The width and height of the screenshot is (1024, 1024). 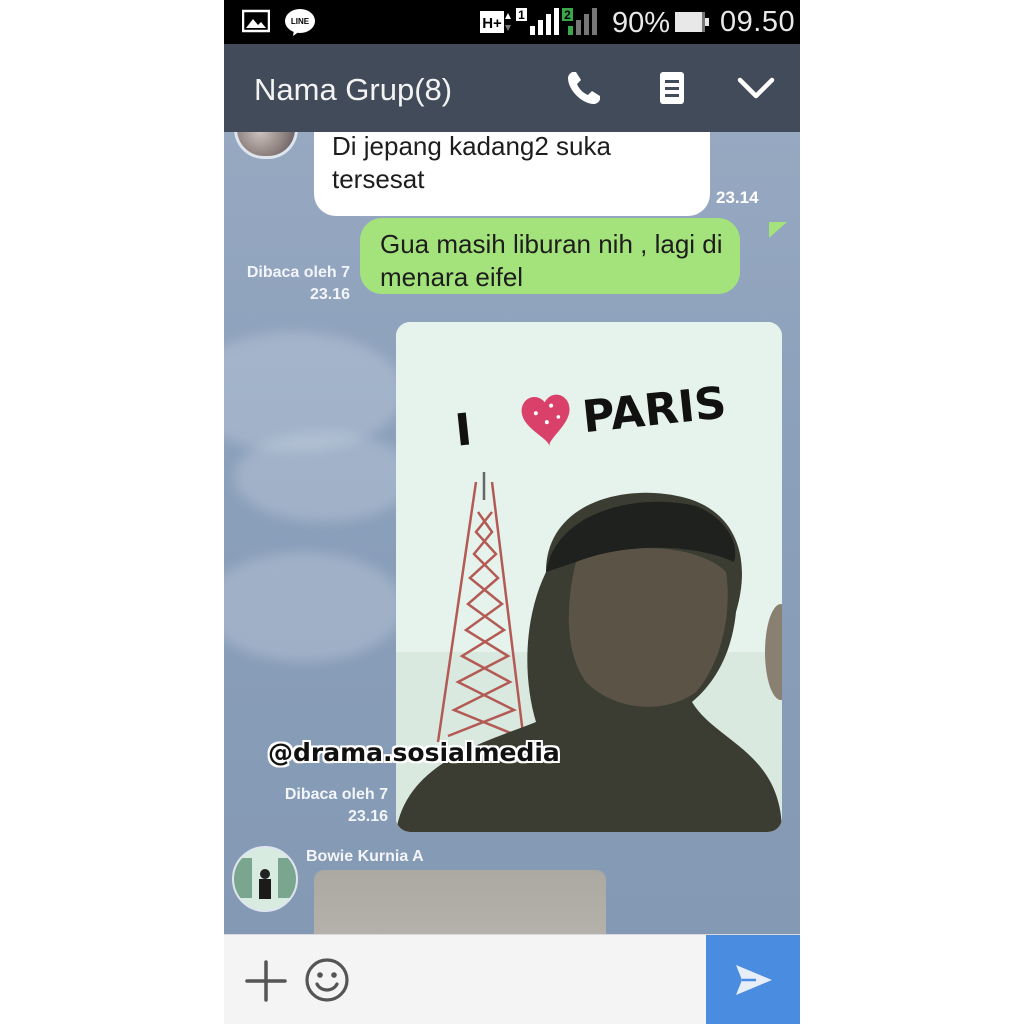 I want to click on clock: 09.50, so click(x=758, y=22).